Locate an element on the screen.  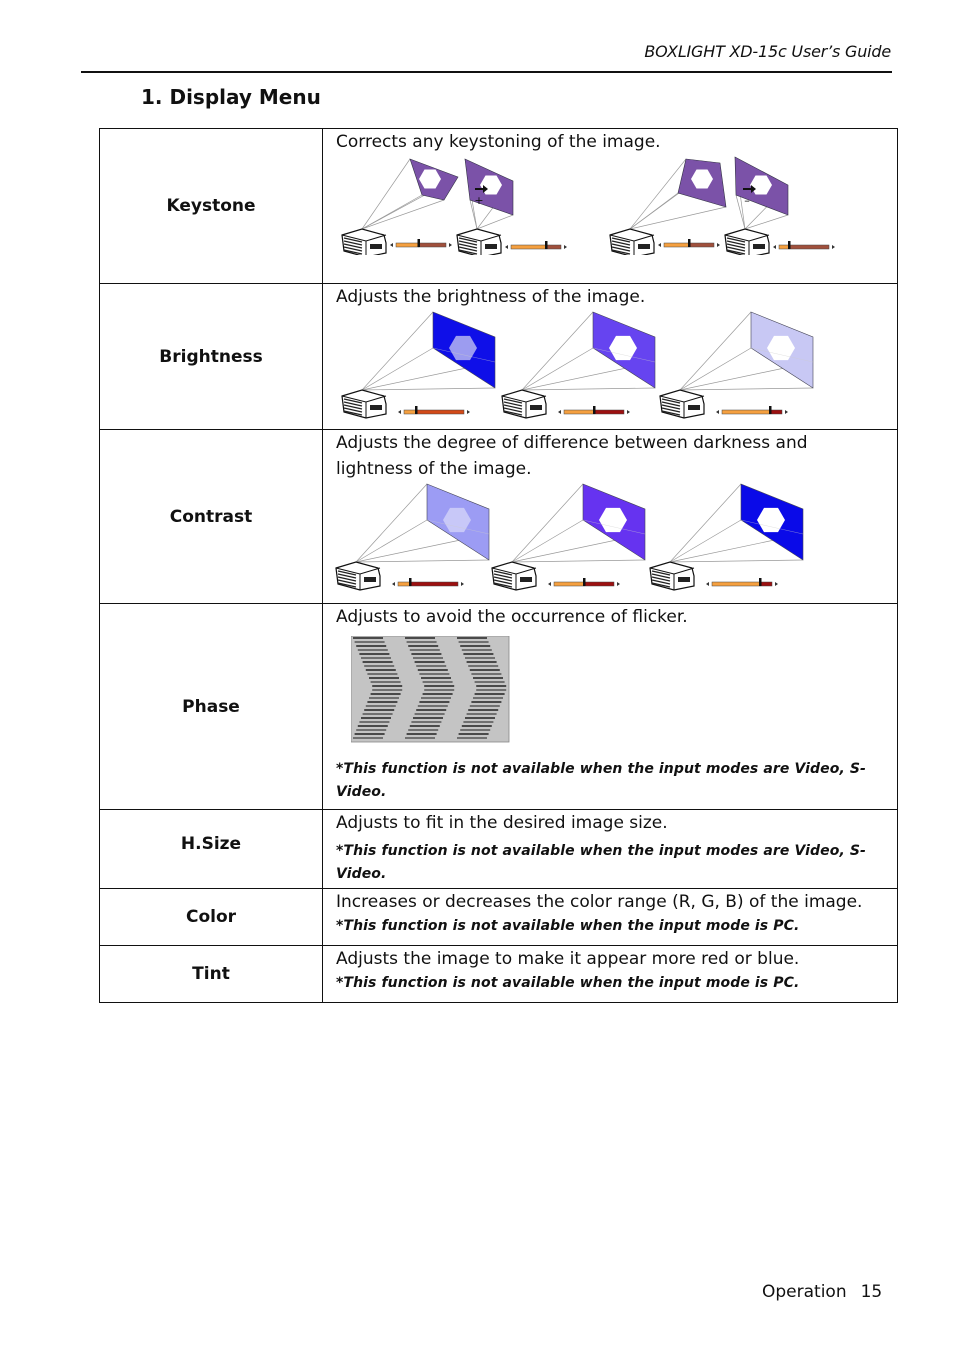
row-description: Adjusts the brightness of the image. is located at coordinates (491, 297).